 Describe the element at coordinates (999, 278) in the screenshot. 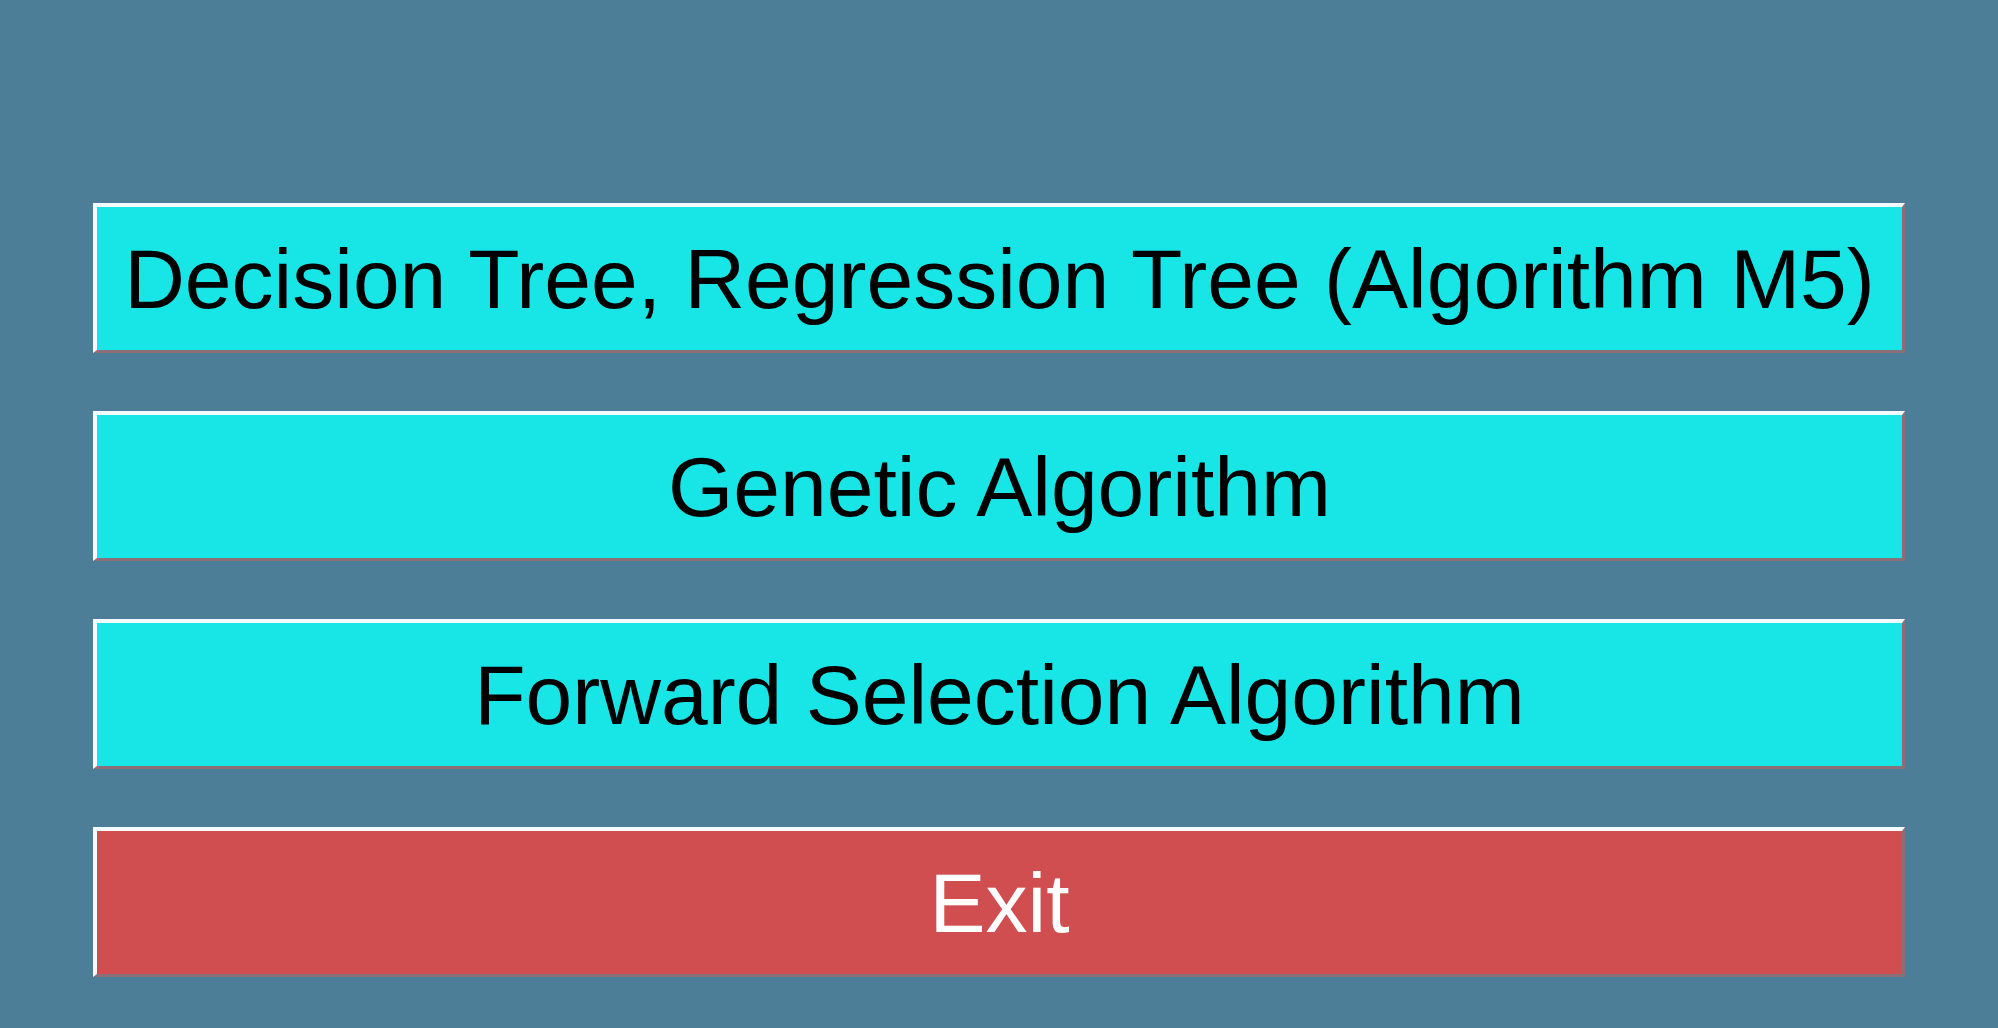

I see `menu-button: Decision Tree, Regression Tree (Algorithm M5)` at that location.